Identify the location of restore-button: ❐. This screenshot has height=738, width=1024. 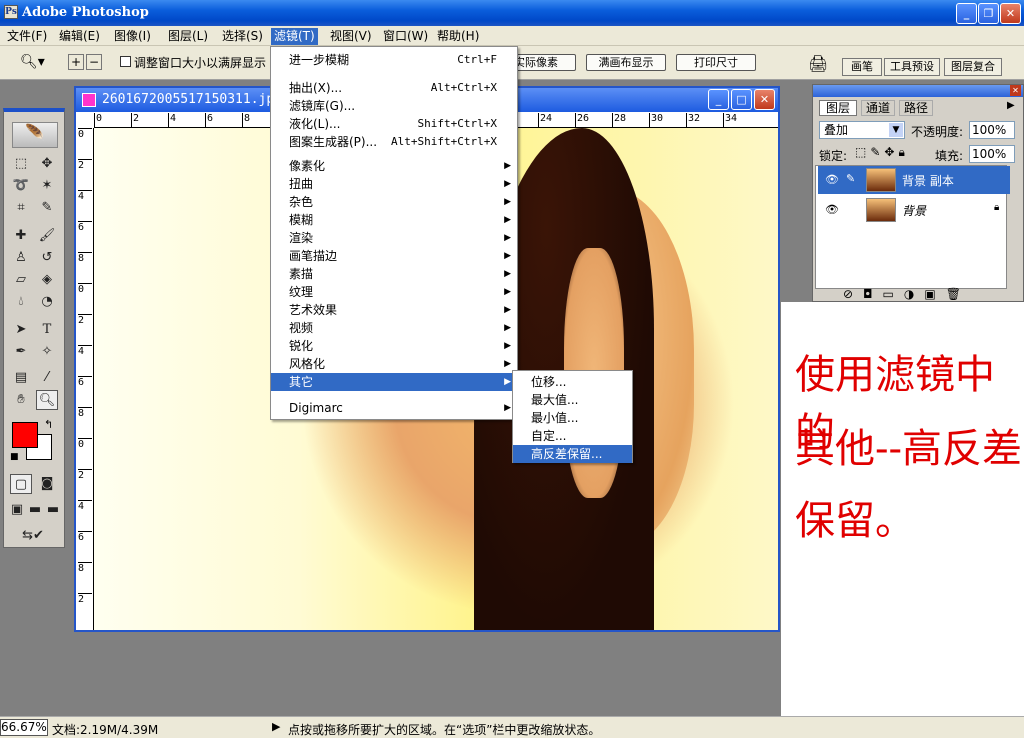
(988, 13).